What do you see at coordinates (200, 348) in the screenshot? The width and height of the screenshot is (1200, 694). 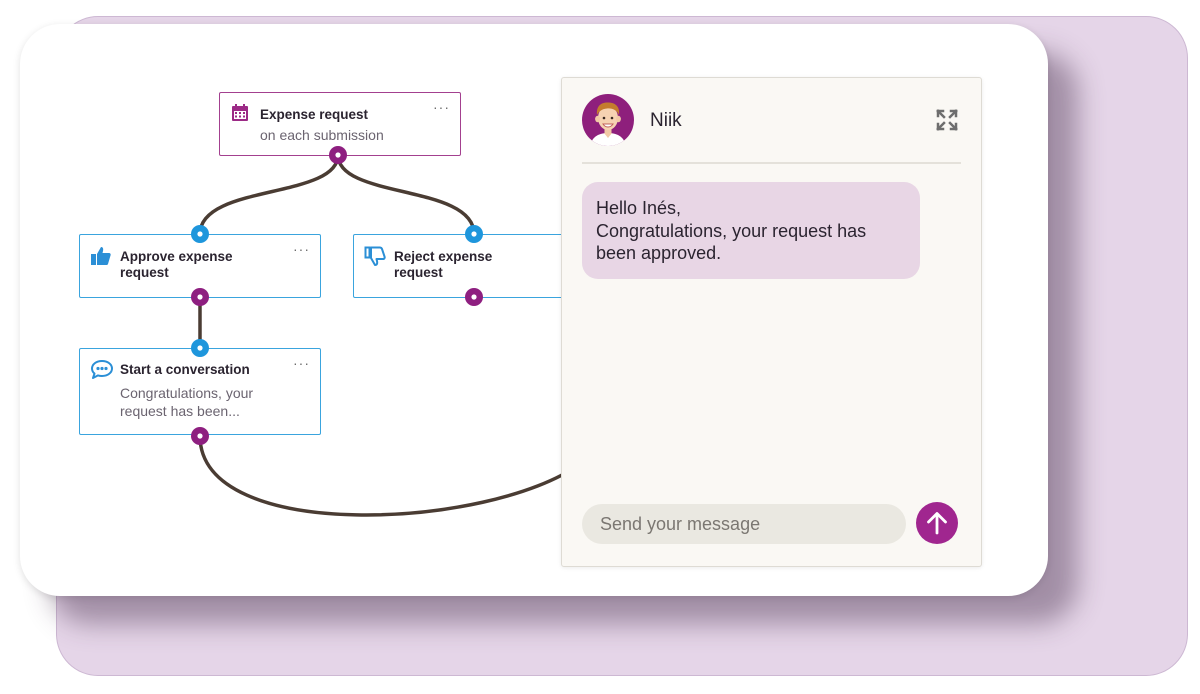 I see `port-conversation-in` at bounding box center [200, 348].